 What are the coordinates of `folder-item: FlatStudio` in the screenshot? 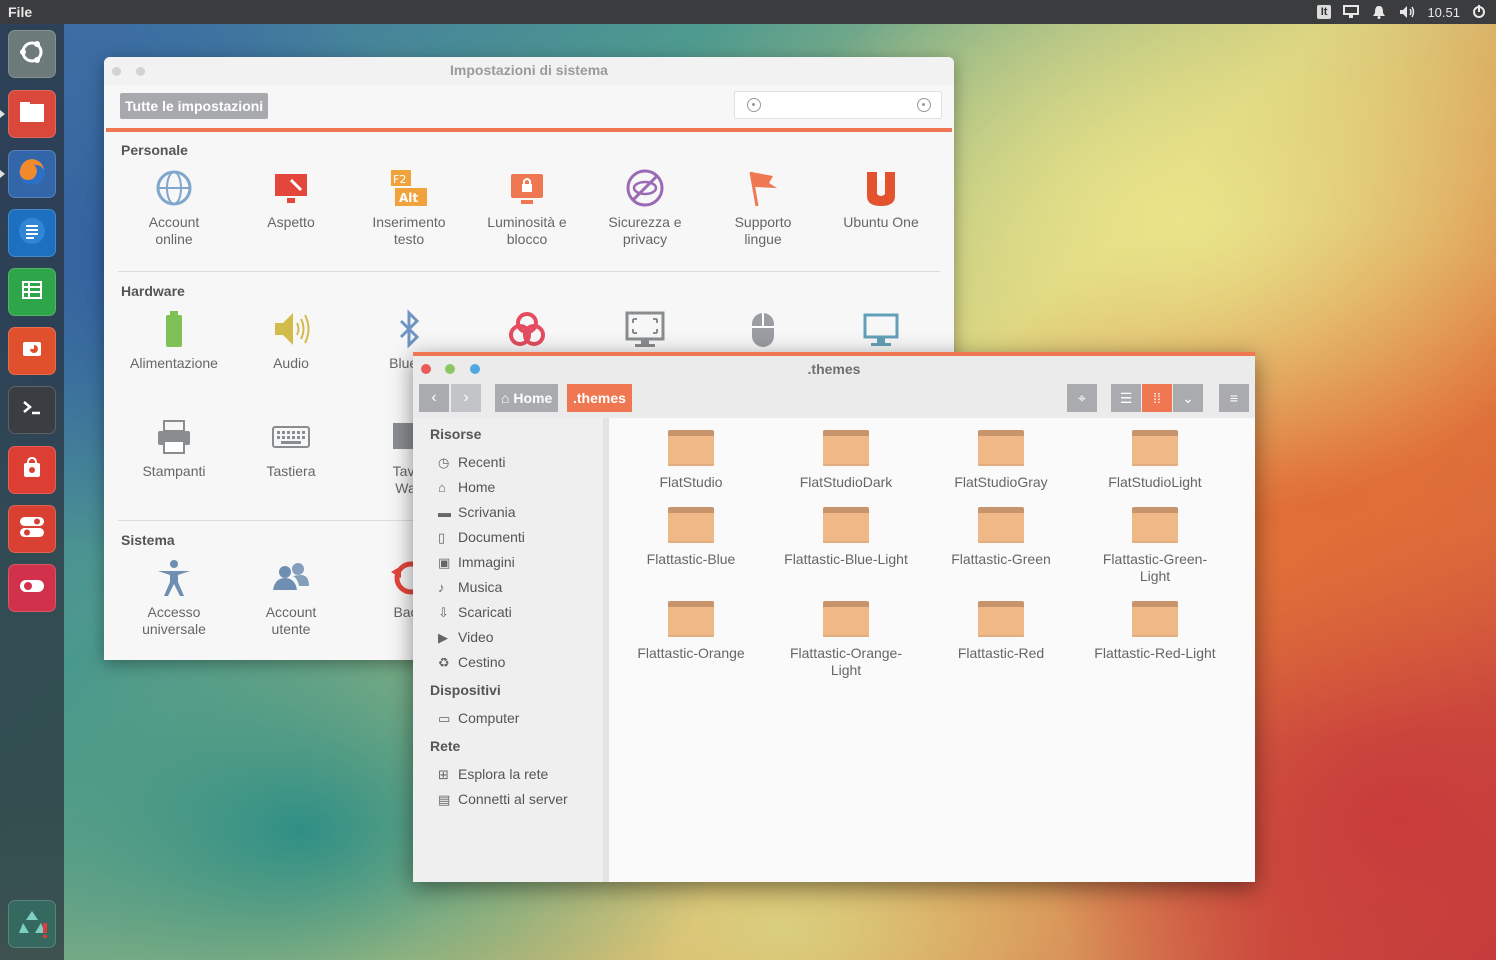 It's located at (691, 460).